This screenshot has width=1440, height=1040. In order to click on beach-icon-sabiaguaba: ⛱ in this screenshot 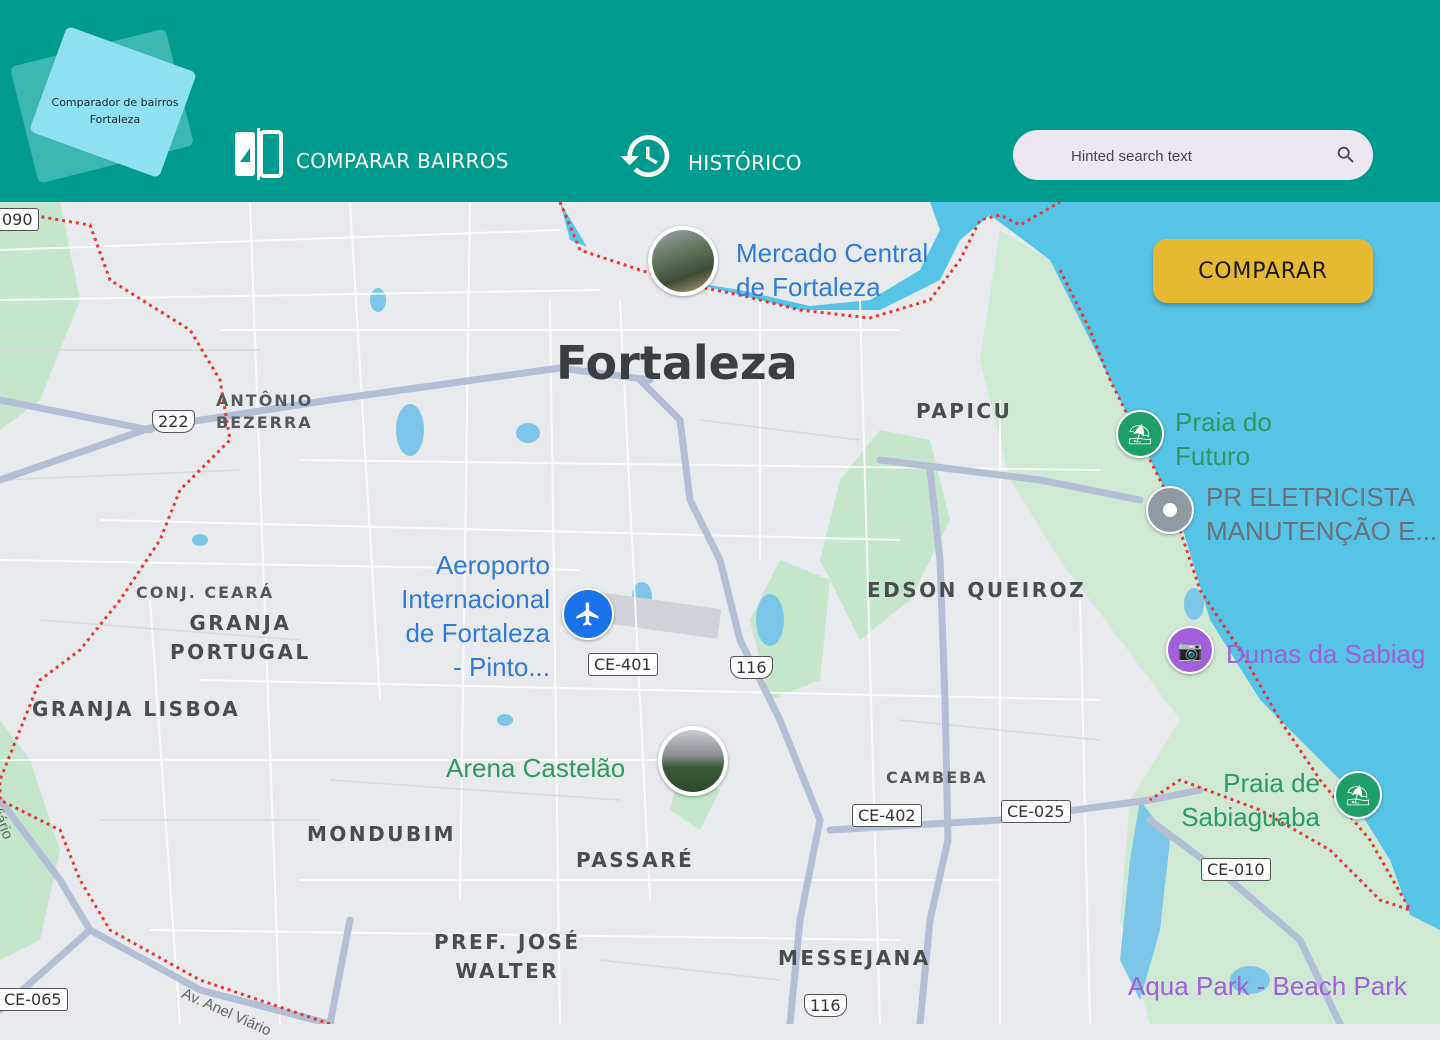, I will do `click(1358, 795)`.